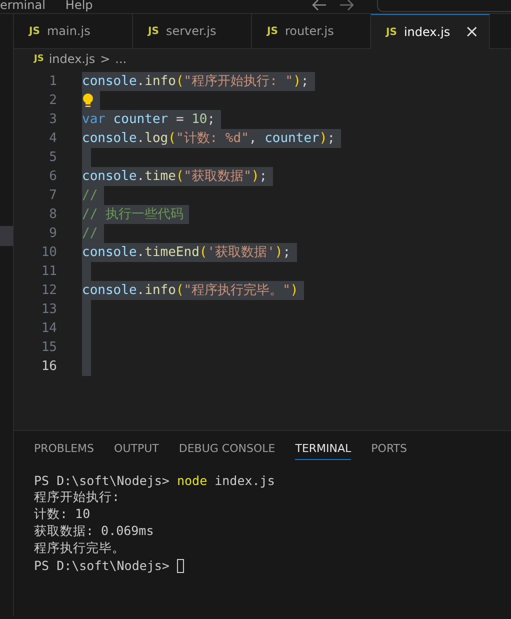 This screenshot has width=511, height=619. Describe the element at coordinates (323, 448) in the screenshot. I see `panel-tab: TERMINAL` at that location.